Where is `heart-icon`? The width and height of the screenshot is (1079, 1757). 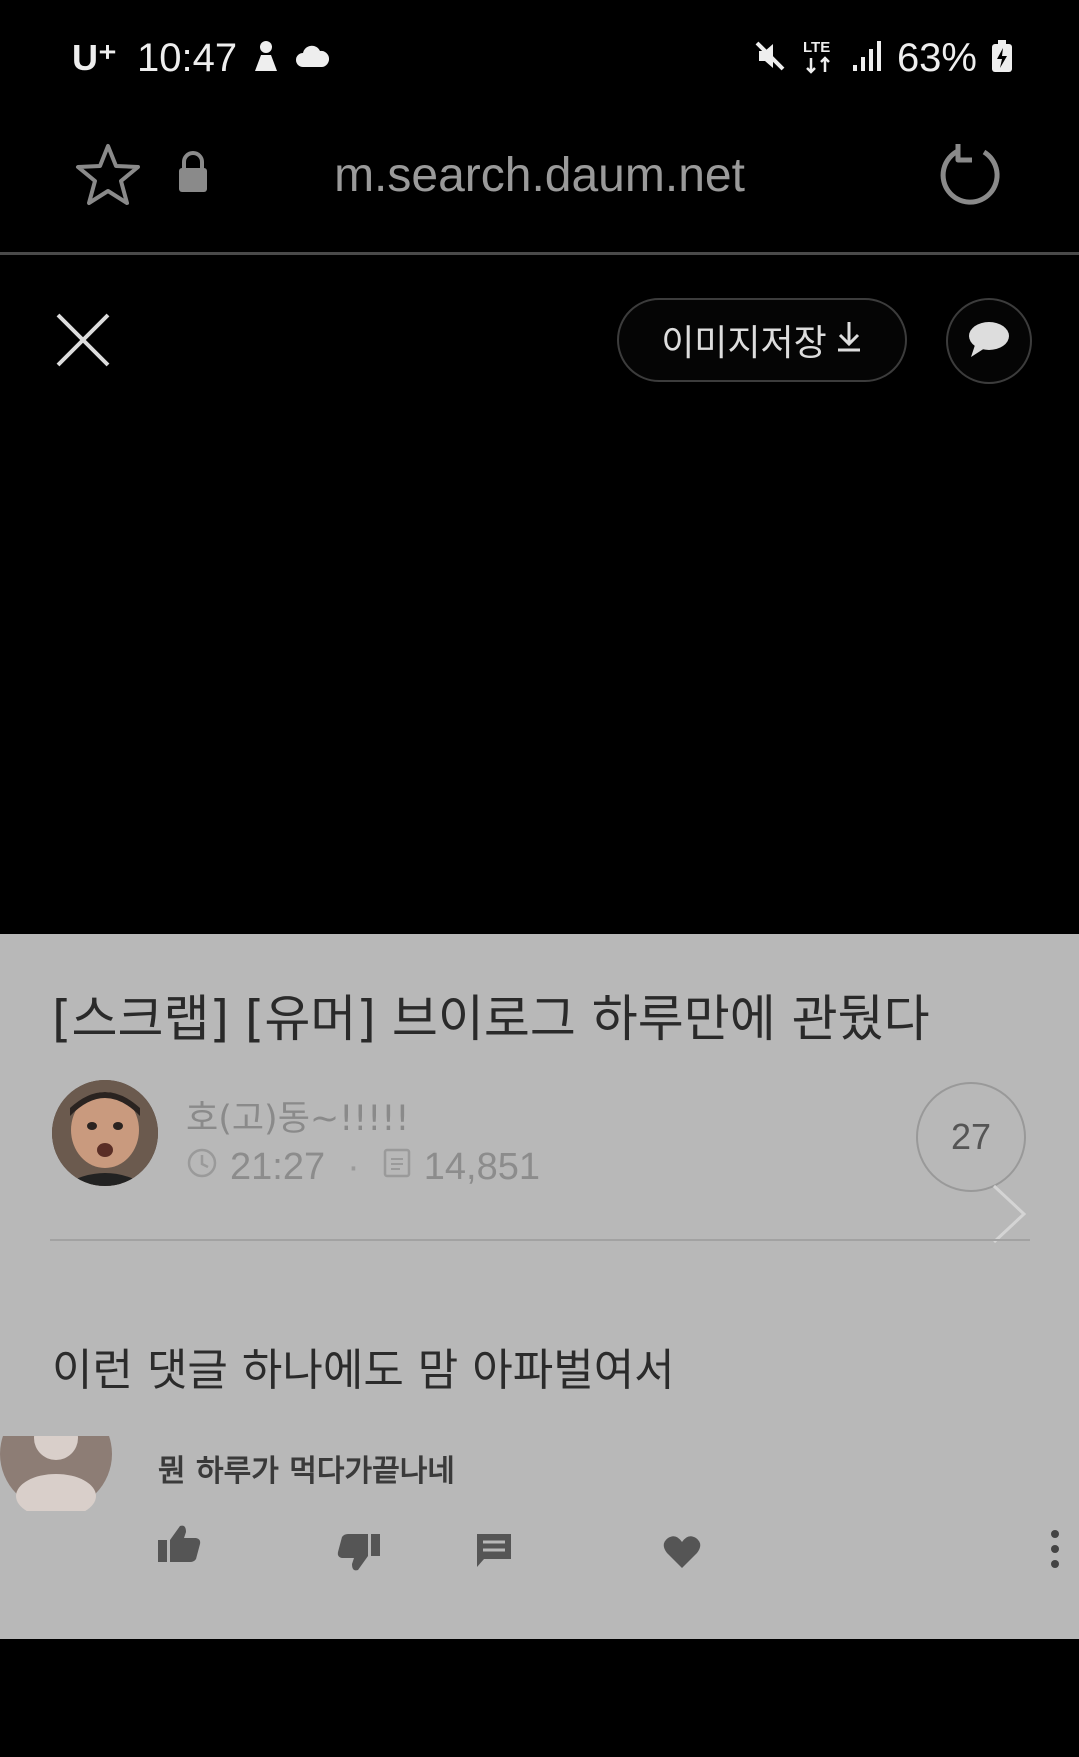
heart-icon is located at coordinates (682, 1554).